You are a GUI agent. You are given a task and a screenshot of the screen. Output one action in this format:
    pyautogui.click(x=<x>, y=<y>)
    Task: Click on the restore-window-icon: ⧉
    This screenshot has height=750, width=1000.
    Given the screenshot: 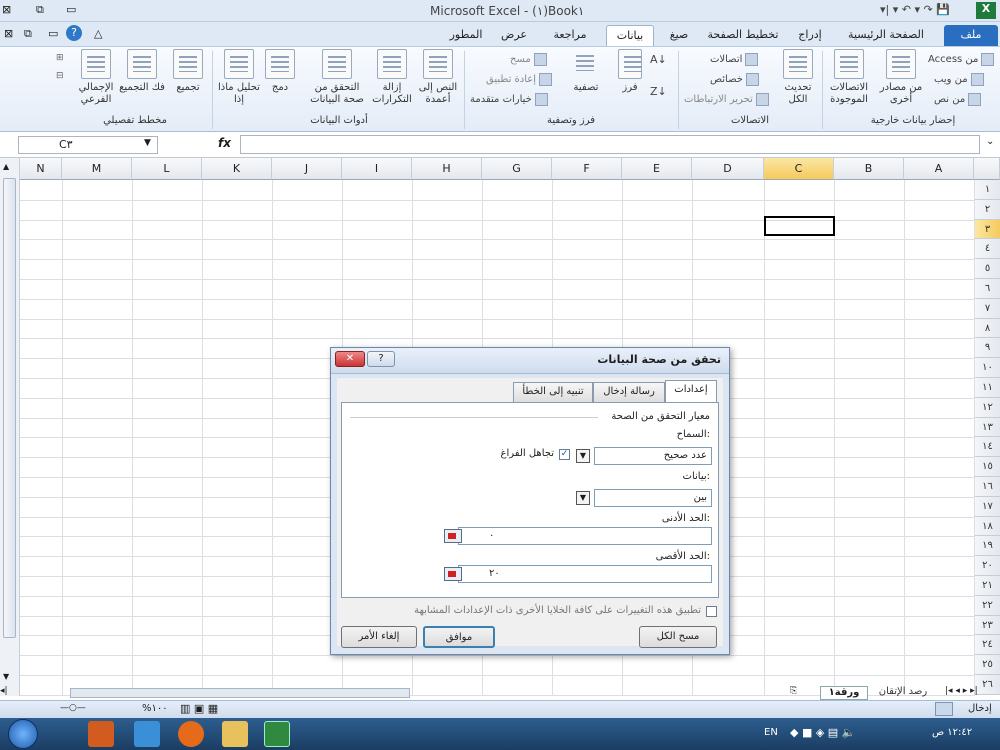 What is the action you would take?
    pyautogui.click(x=28, y=34)
    